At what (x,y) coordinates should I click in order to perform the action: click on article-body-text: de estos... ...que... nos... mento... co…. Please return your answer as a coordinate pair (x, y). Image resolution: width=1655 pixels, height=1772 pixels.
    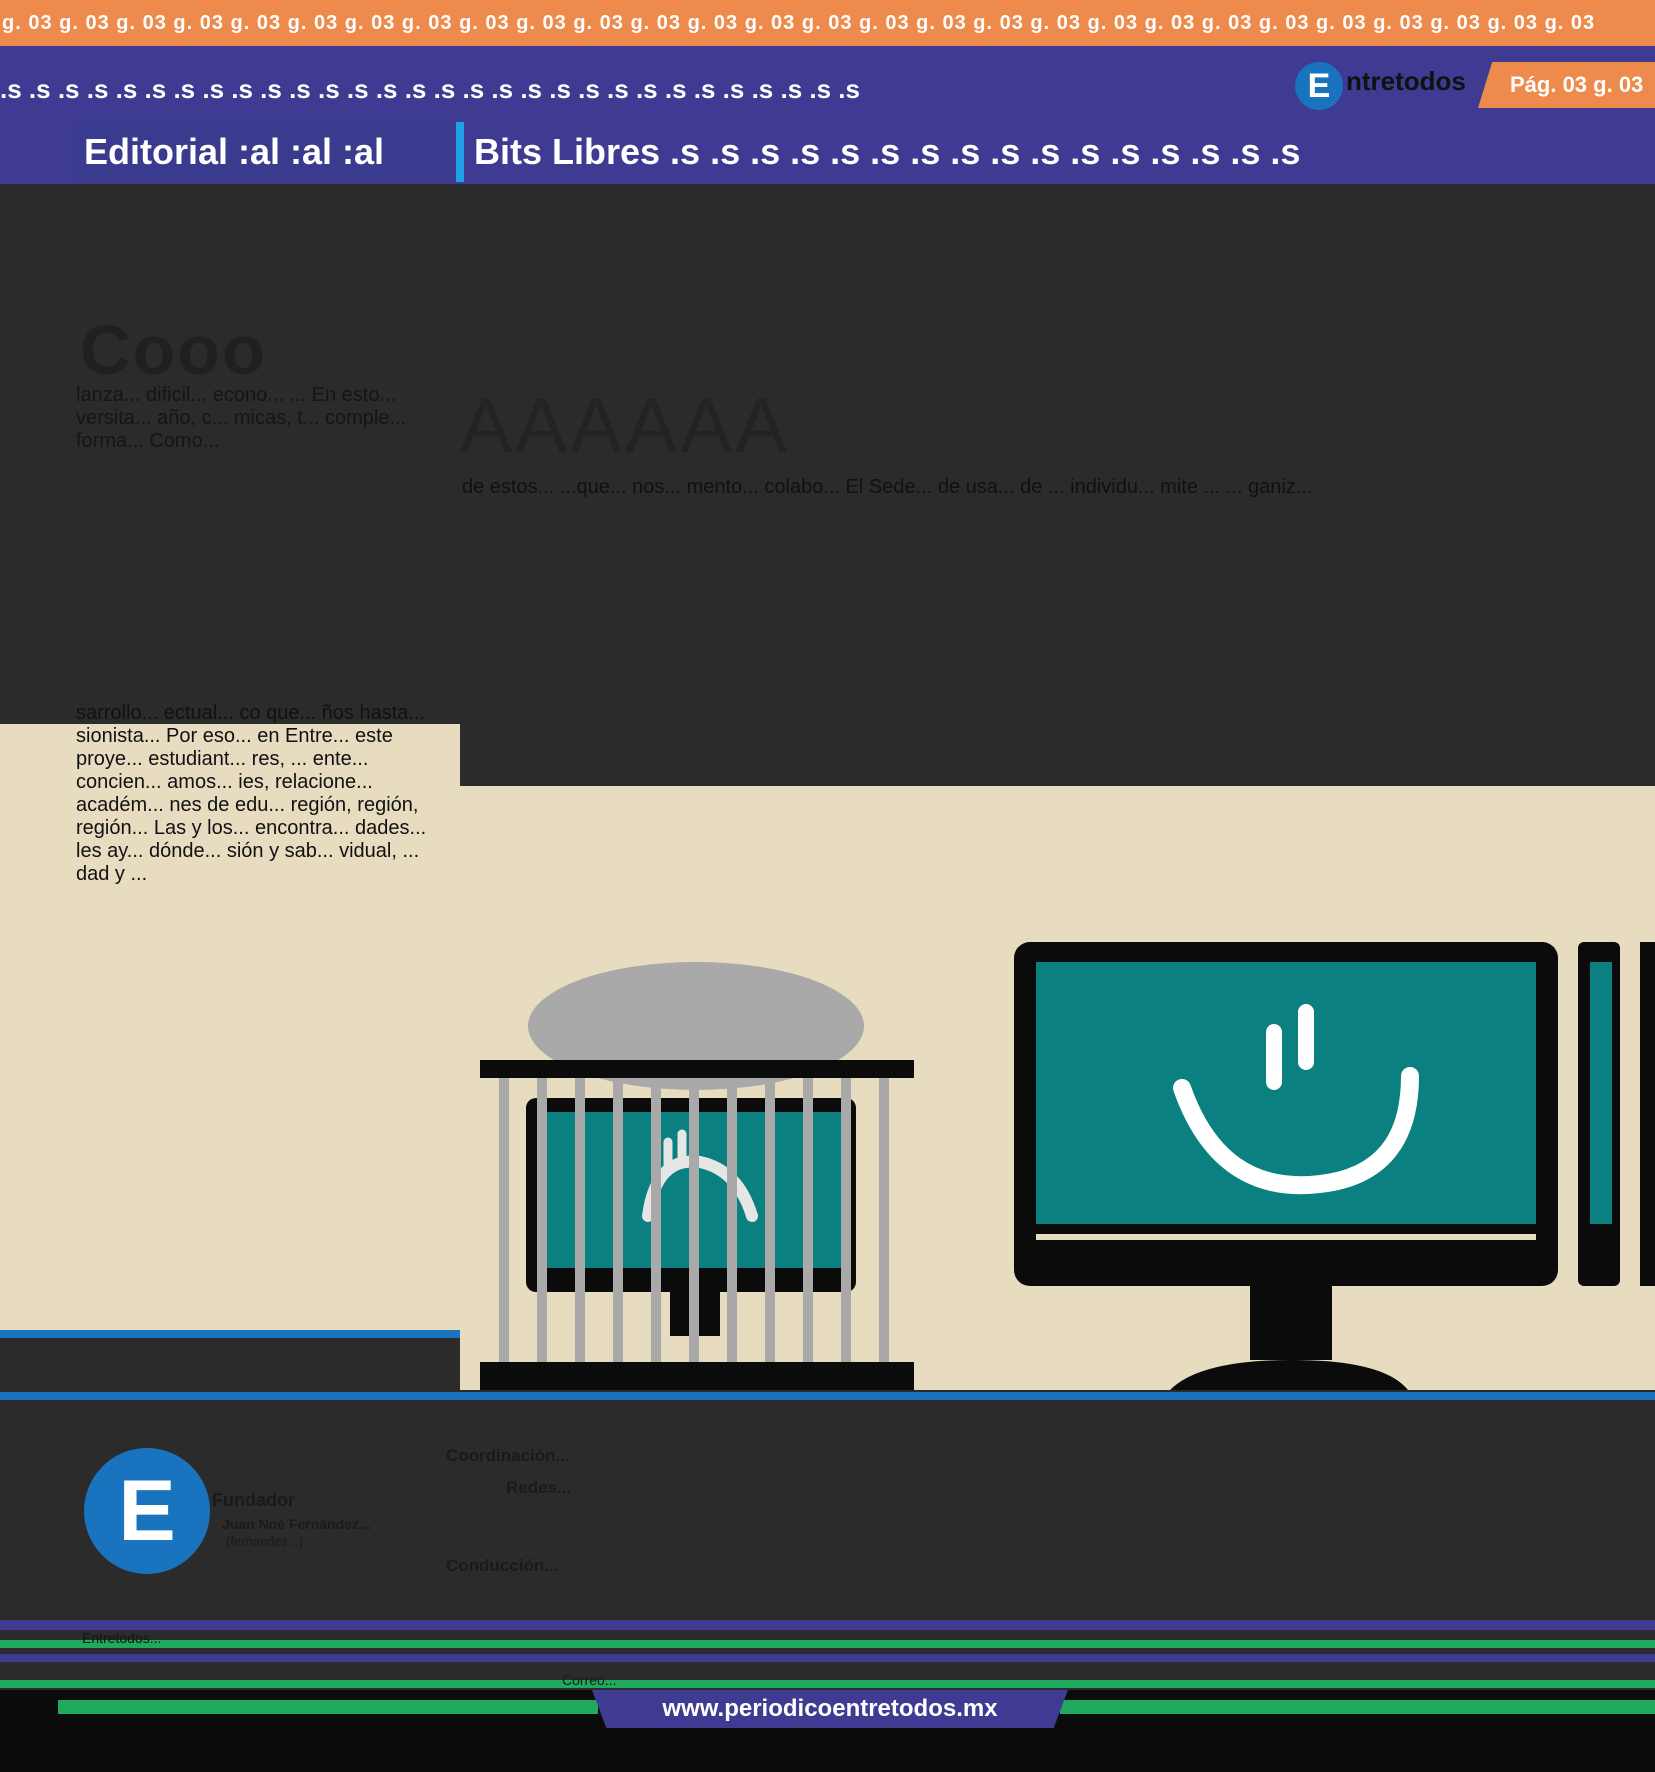
    Looking at the image, I should click on (887, 487).